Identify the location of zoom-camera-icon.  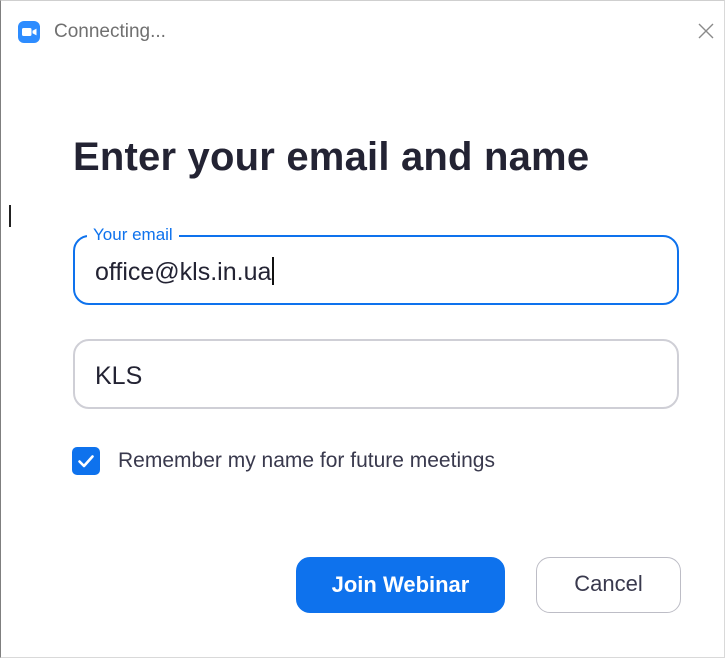
(29, 32).